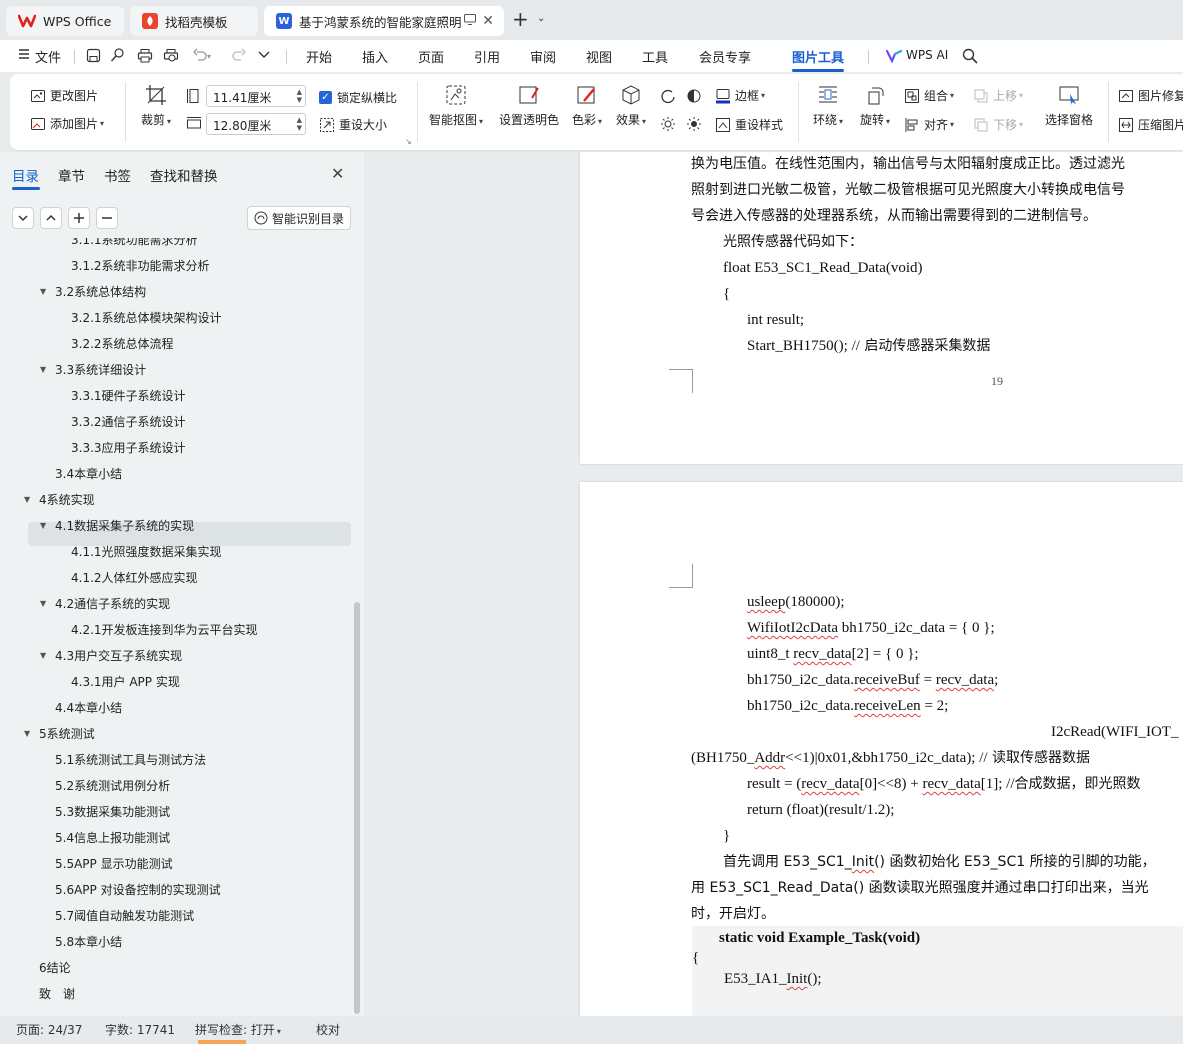 This screenshot has height=1044, width=1183. What do you see at coordinates (740, 95) in the screenshot?
I see `border-button: 边框 ▾` at bounding box center [740, 95].